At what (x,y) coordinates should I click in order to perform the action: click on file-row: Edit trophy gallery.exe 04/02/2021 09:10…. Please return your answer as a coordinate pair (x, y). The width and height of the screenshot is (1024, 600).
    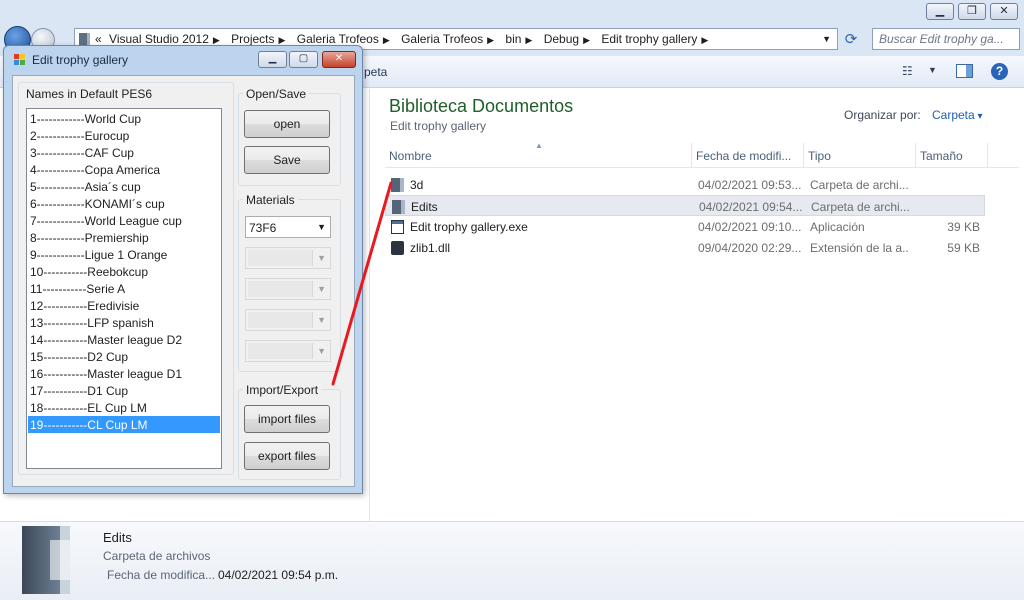
    Looking at the image, I should click on (685, 226).